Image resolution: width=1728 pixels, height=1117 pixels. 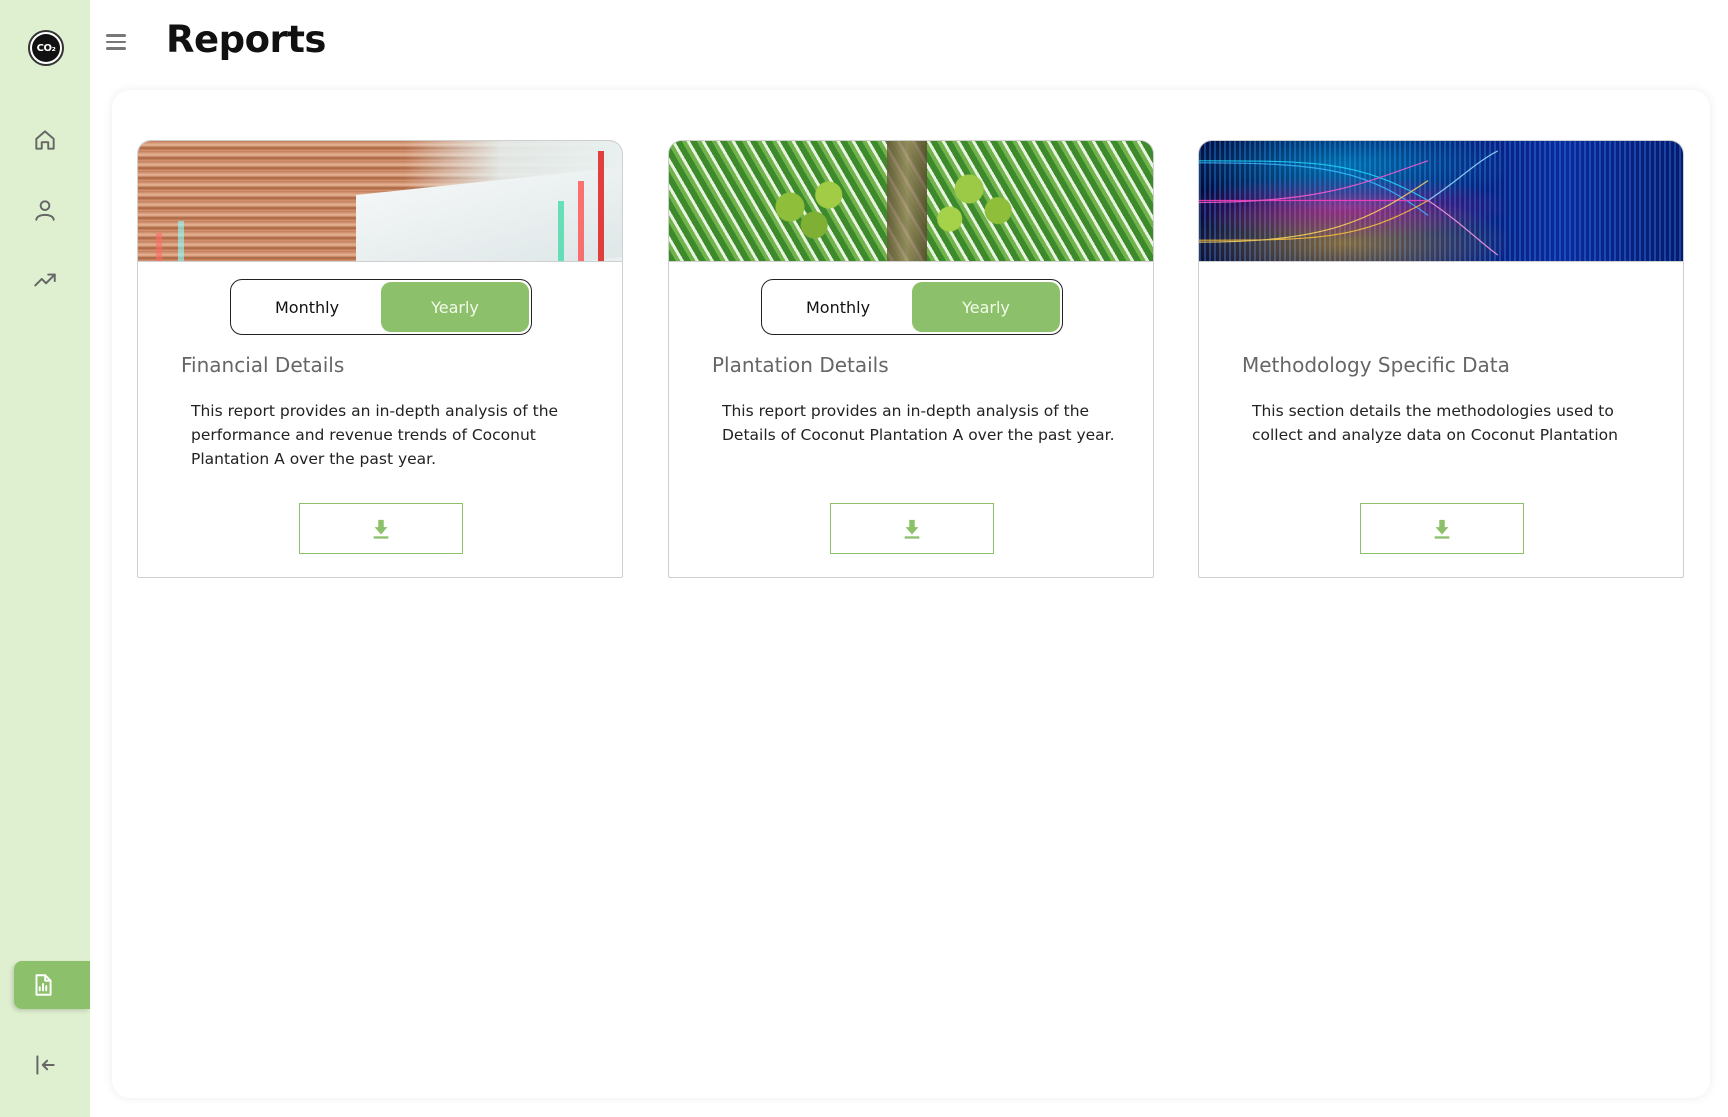 I want to click on user-icon, so click(x=45, y=210).